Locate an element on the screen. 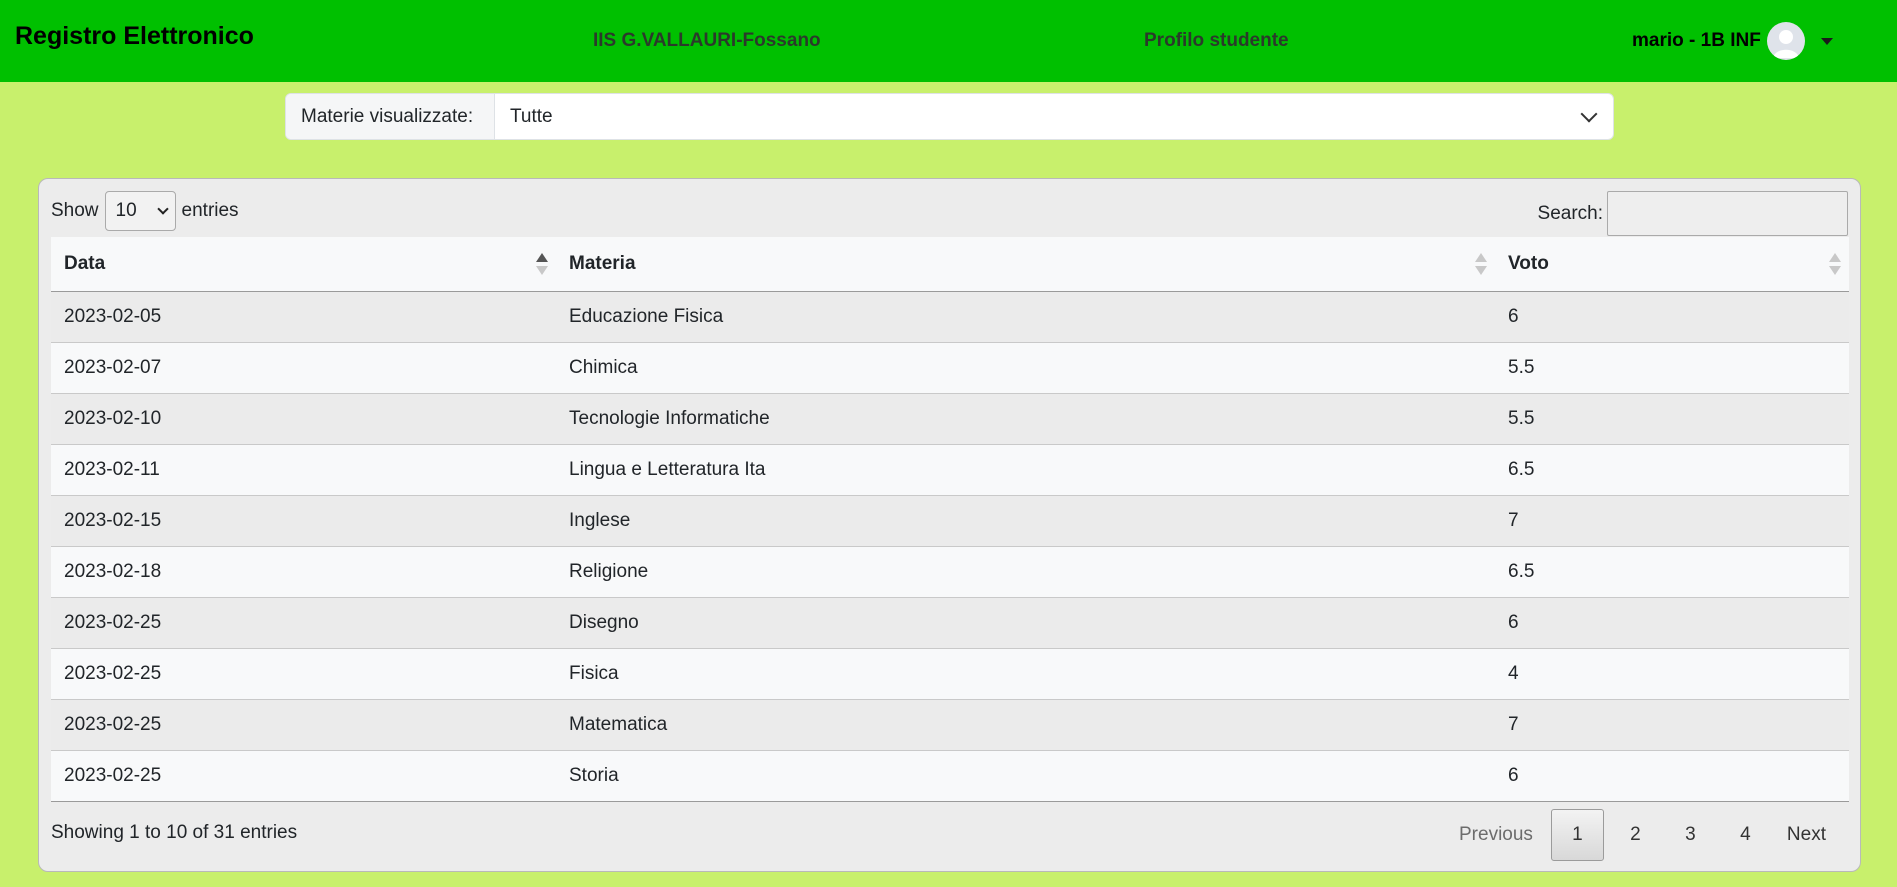 The height and width of the screenshot is (887, 1897). page-button-4: 4 is located at coordinates (1745, 835).